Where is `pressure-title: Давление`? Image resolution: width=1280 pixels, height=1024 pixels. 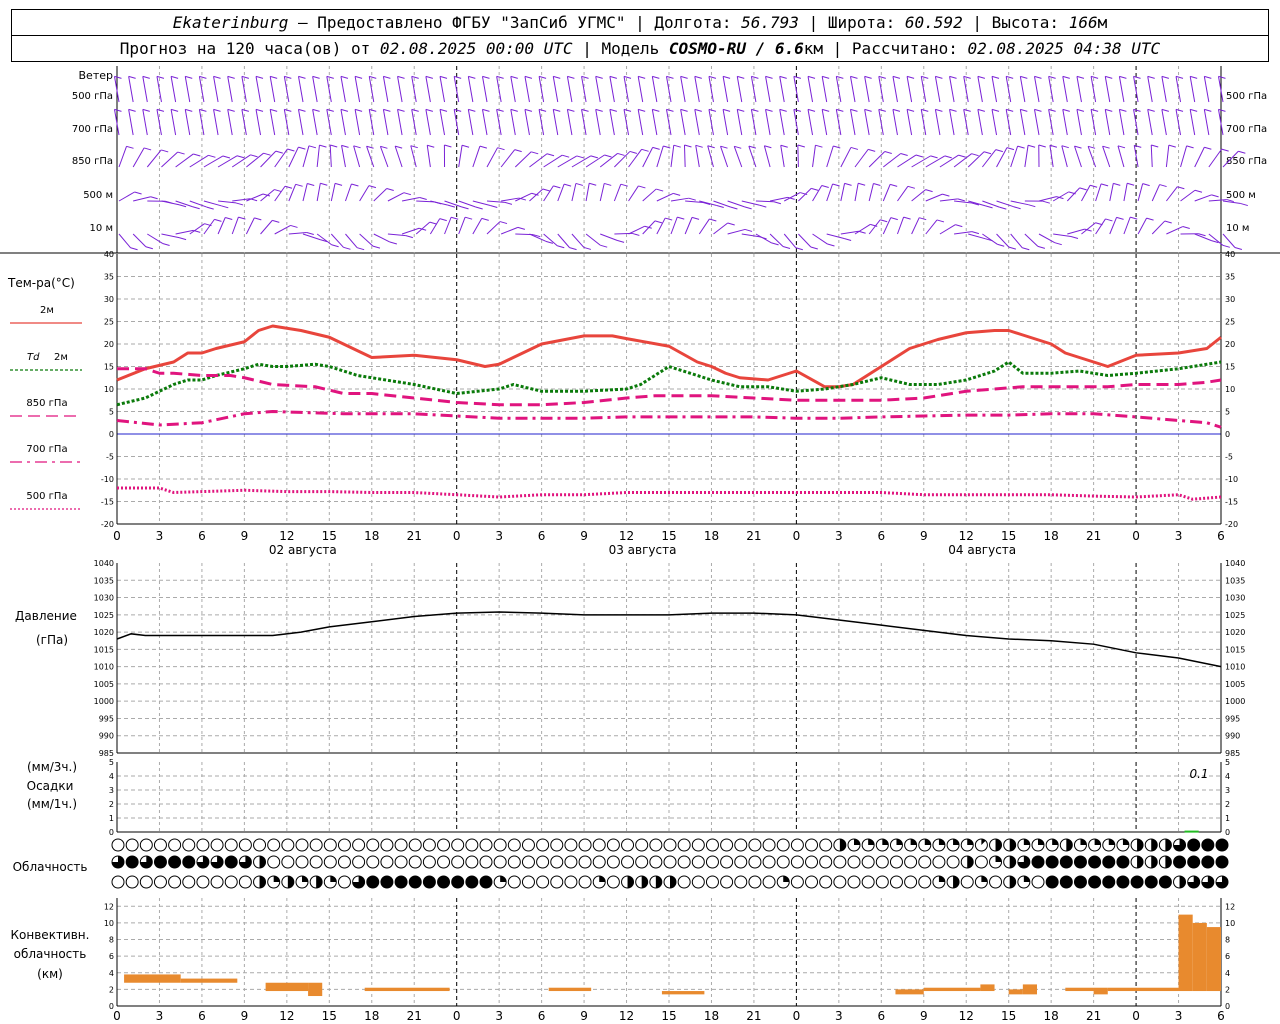 pressure-title: Давление is located at coordinates (46, 616).